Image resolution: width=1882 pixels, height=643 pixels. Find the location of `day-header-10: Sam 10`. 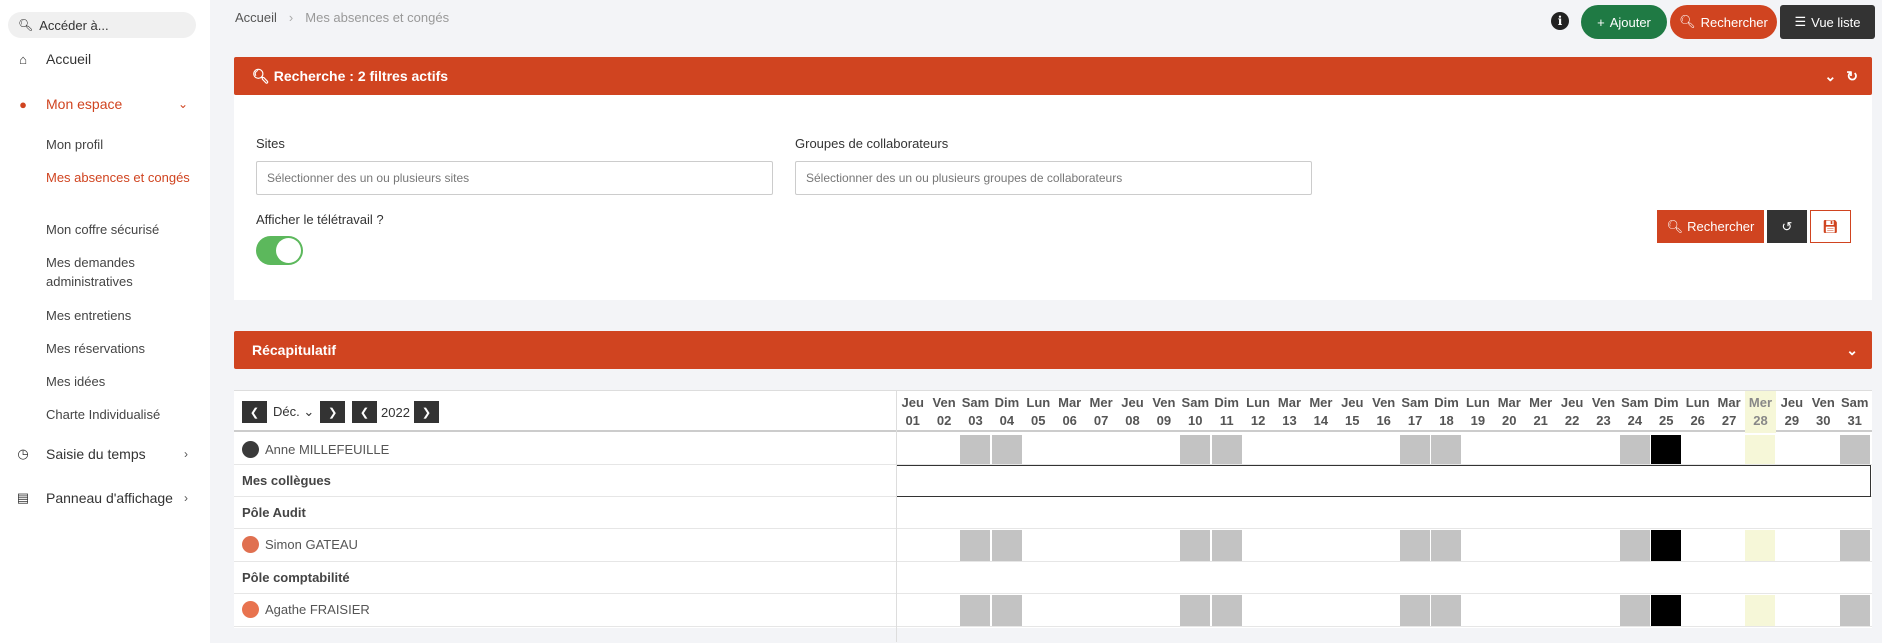

day-header-10: Sam 10 is located at coordinates (1195, 412).